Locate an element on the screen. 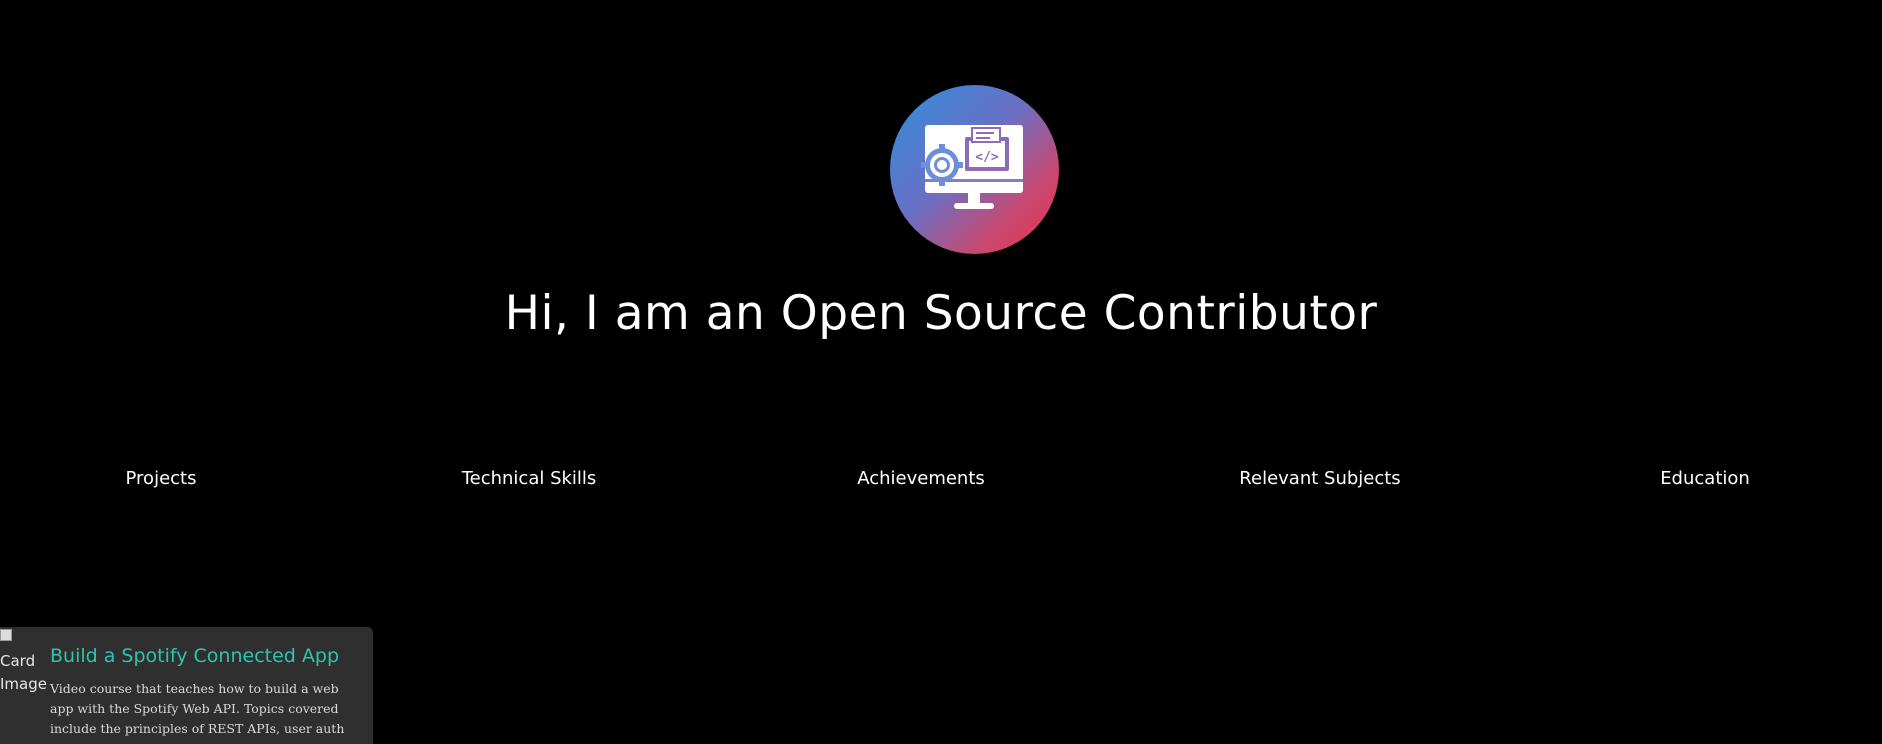 The width and height of the screenshot is (1882, 744). monitor-code-gear-icon: </> is located at coordinates (974, 169).